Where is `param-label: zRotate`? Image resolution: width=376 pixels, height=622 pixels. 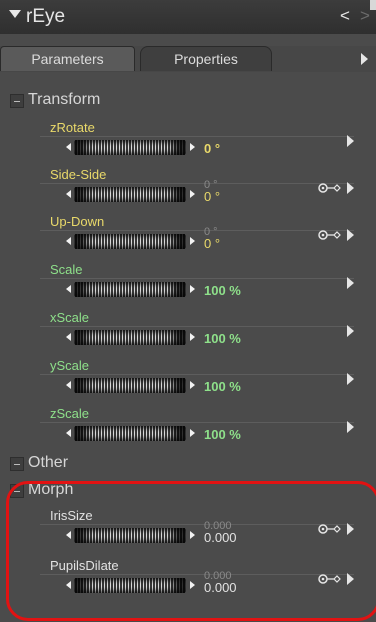
param-label: zRotate is located at coordinates (72, 127).